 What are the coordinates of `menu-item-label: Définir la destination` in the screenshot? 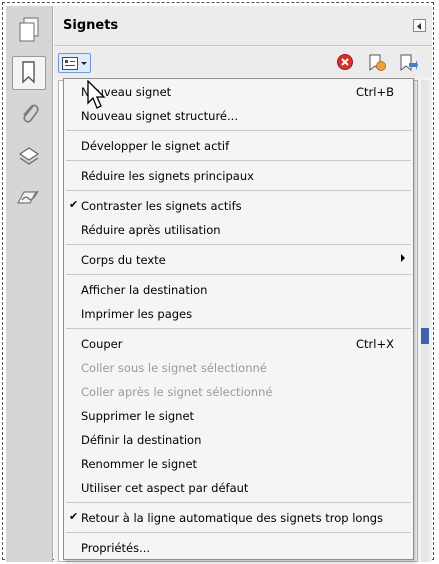 It's located at (141, 440).